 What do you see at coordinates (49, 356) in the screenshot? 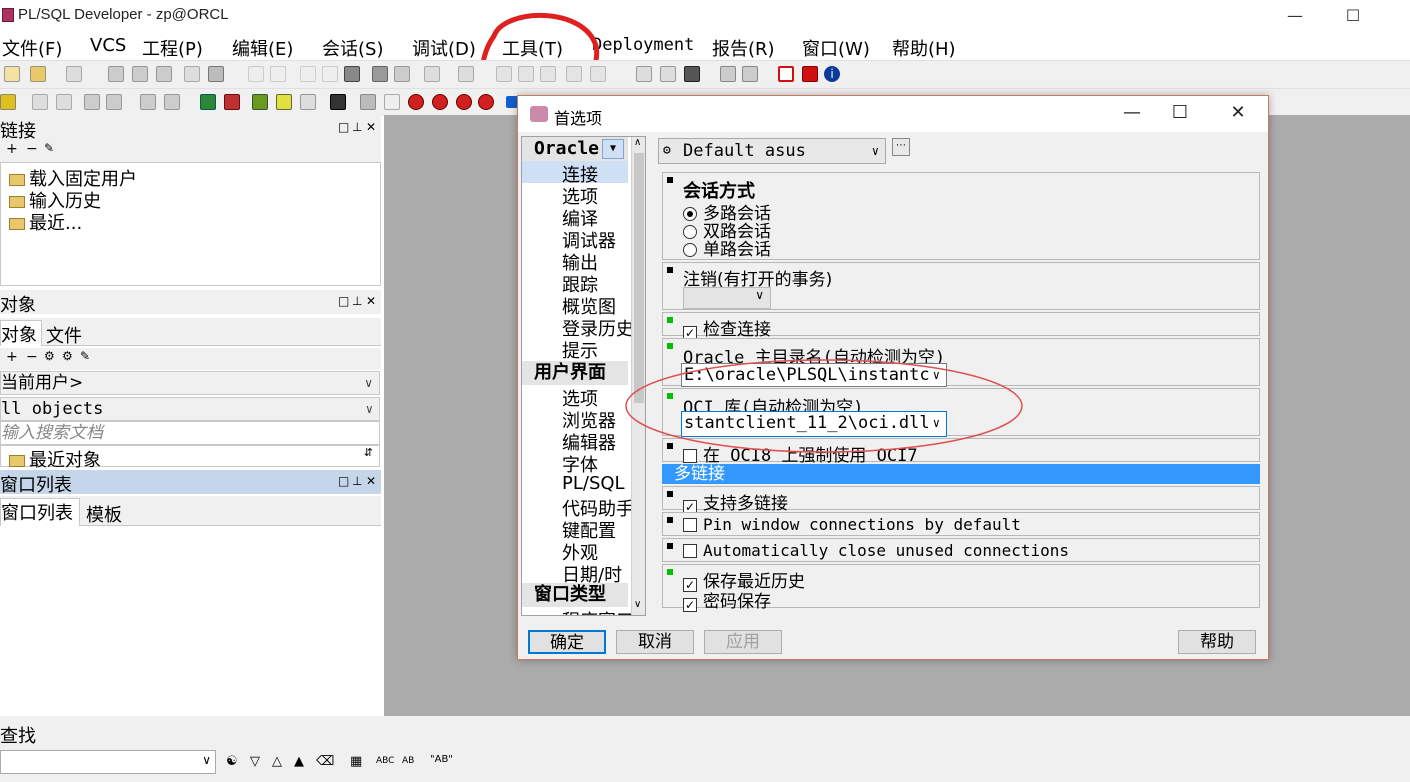
I see `filter-icon: ⚙` at bounding box center [49, 356].